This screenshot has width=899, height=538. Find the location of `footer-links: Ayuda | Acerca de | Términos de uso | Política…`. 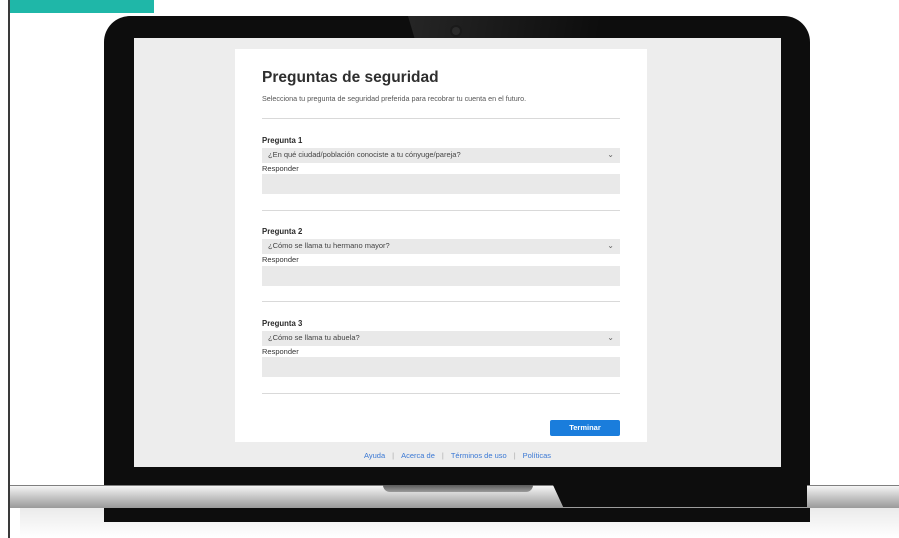

footer-links: Ayuda | Acerca de | Términos de uso | Política… is located at coordinates (457, 455).